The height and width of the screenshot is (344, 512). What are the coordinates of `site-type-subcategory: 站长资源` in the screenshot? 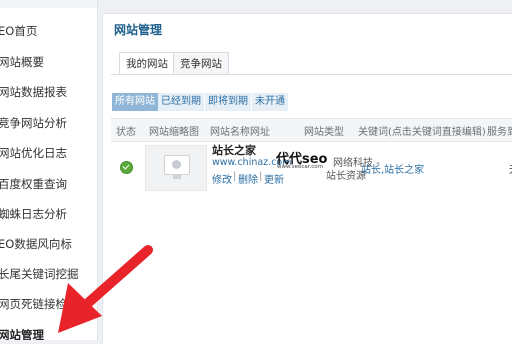 It's located at (346, 176).